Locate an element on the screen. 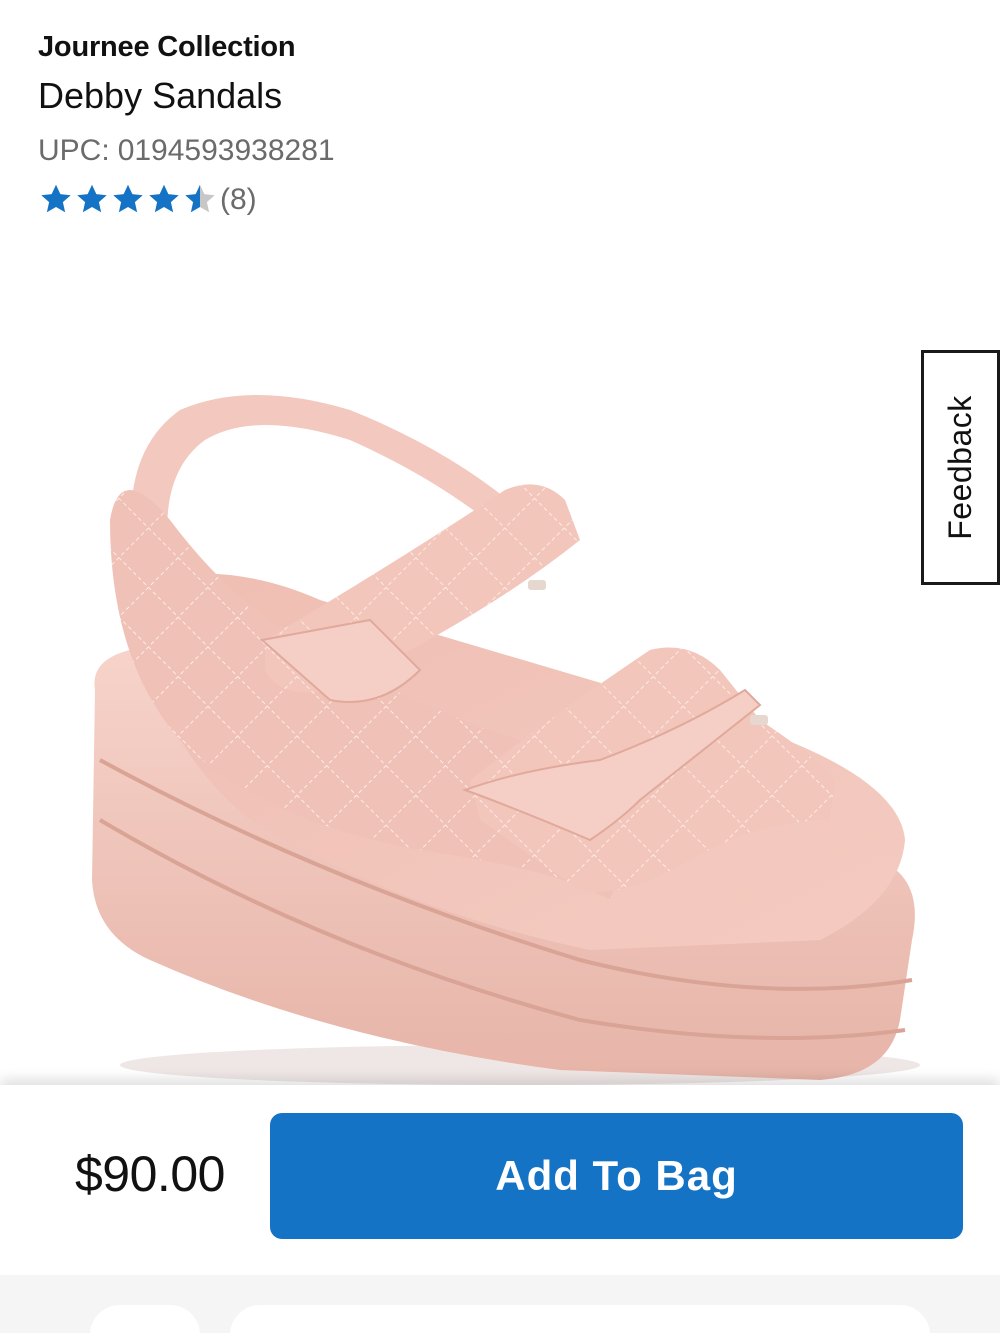 Image resolution: width=1000 pixels, height=1333 pixels. upc-row: UPC: 0194593938281 is located at coordinates (468, 151).